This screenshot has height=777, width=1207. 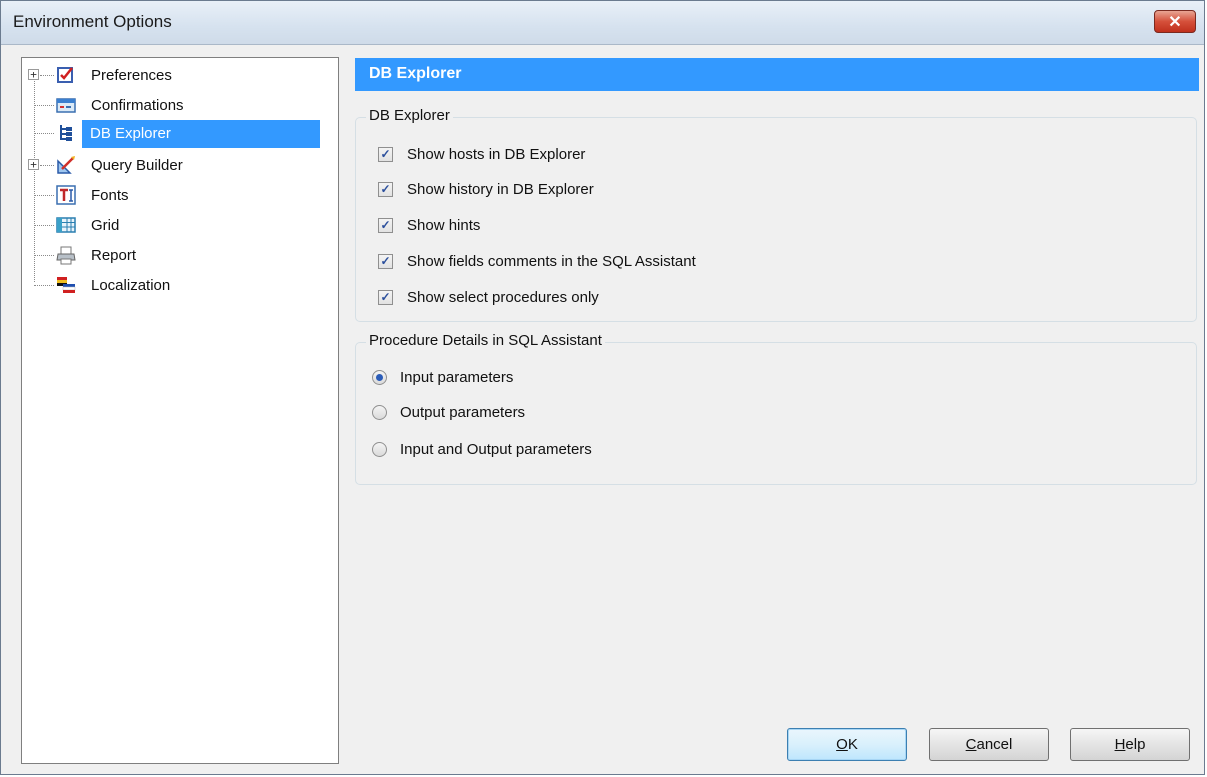 What do you see at coordinates (114, 255) in the screenshot?
I see `tree-item-label: Report` at bounding box center [114, 255].